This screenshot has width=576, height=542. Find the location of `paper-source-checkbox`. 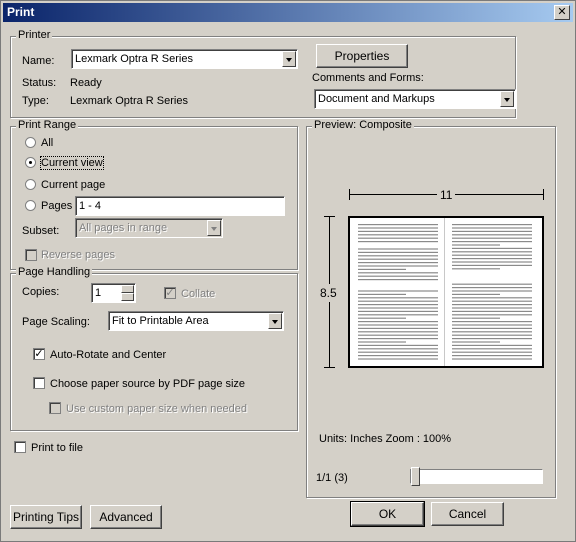

paper-source-checkbox is located at coordinates (39, 383).